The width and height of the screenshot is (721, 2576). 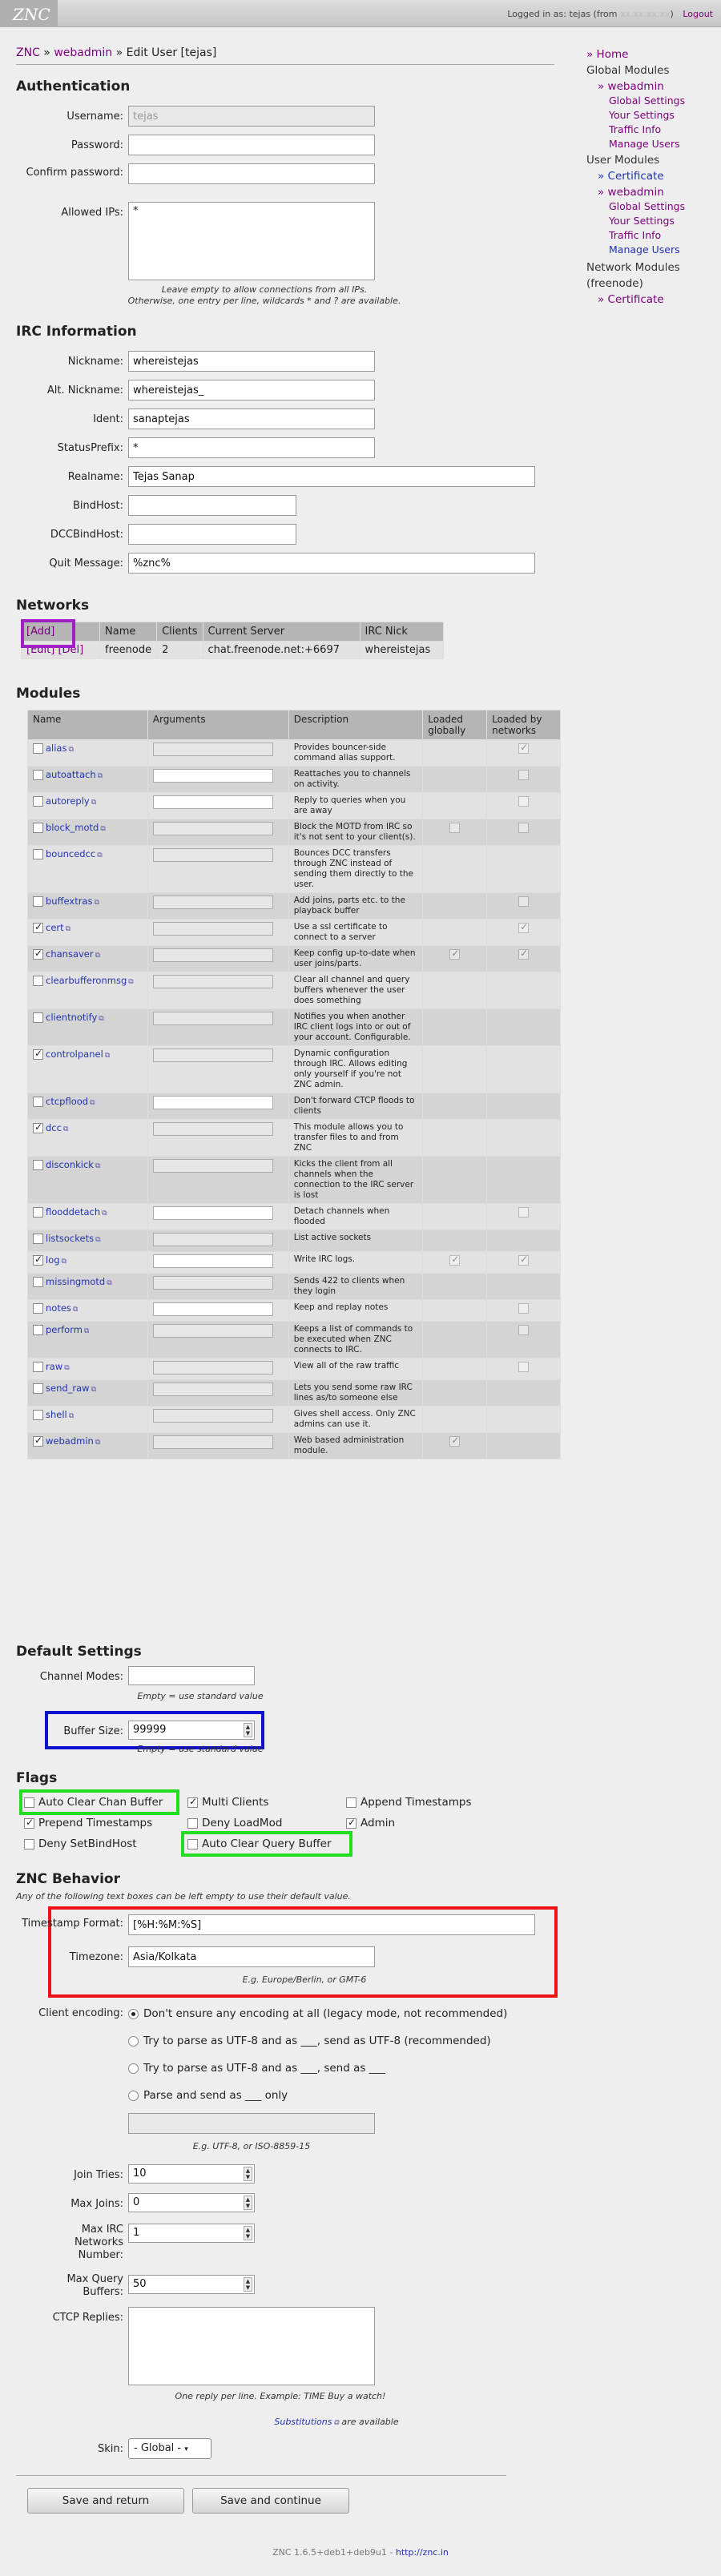 I want to click on dccbindhost-field, so click(x=212, y=534).